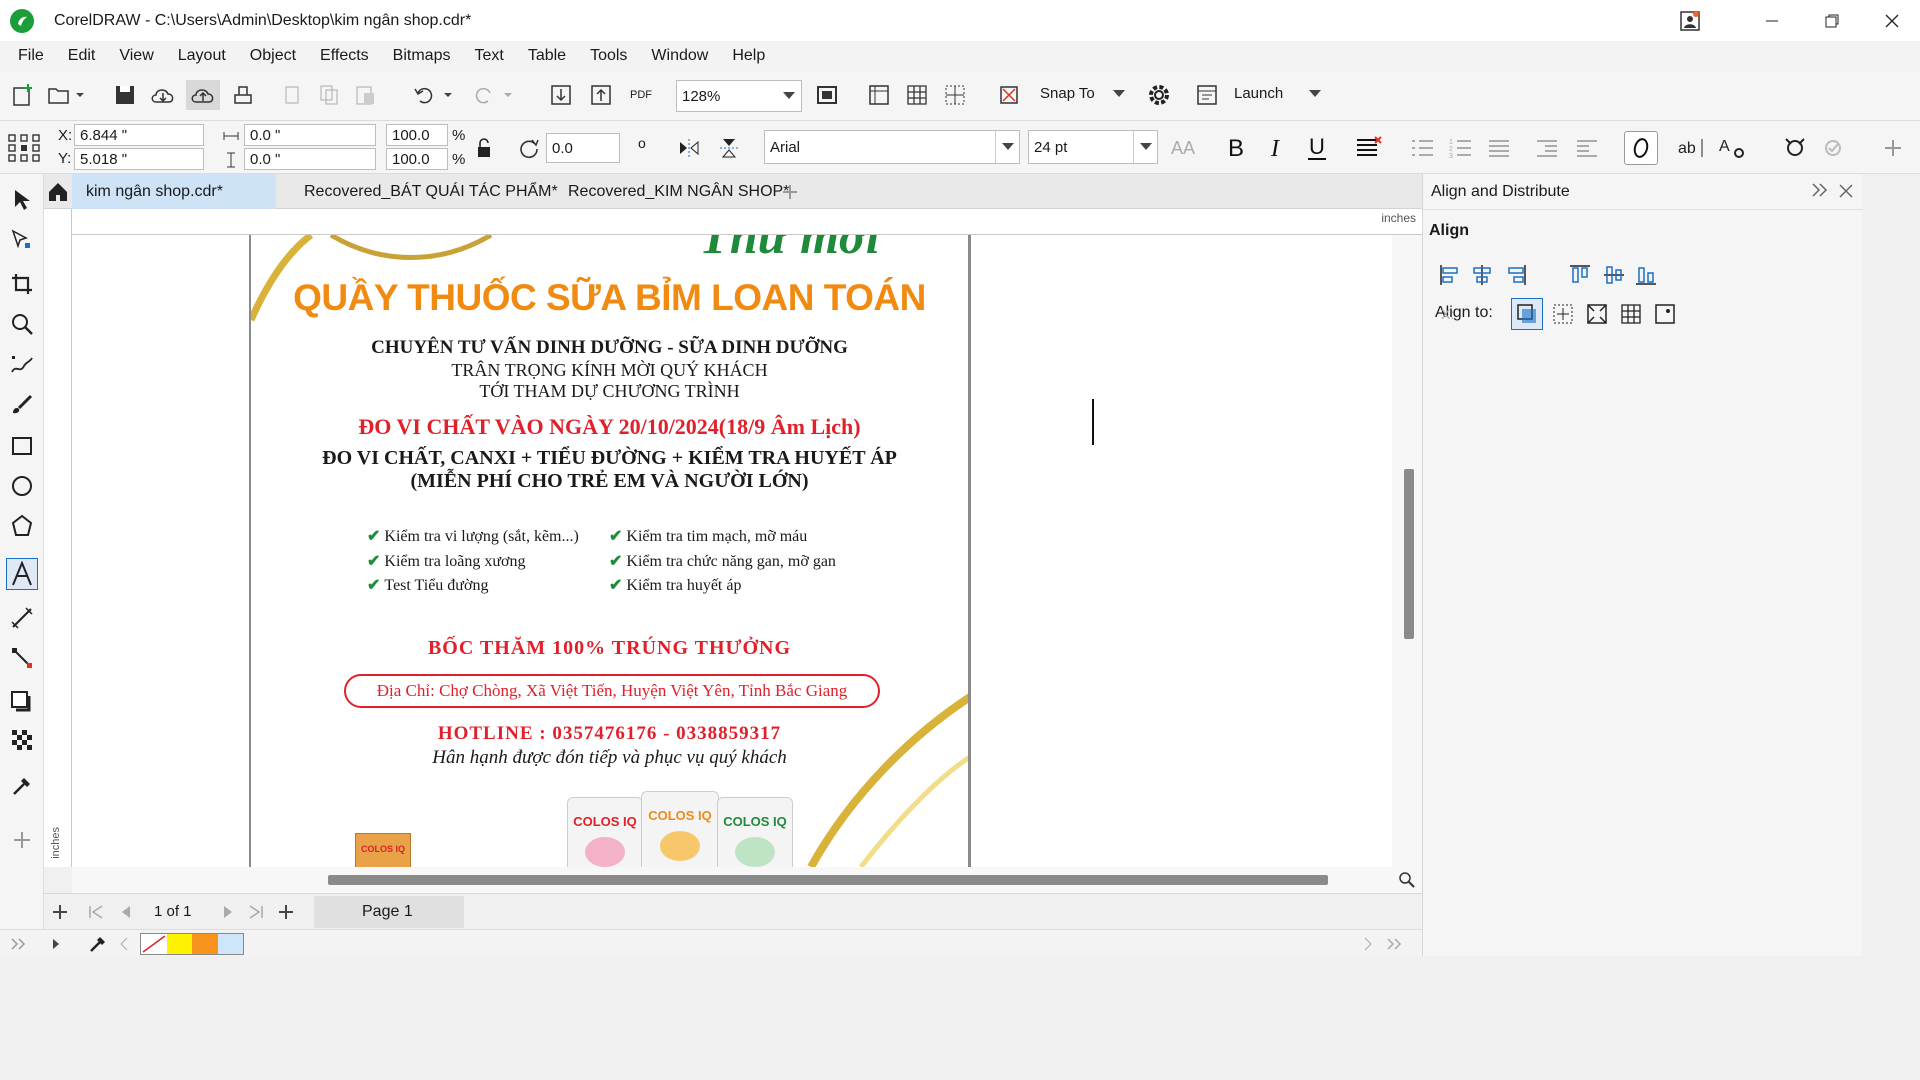  What do you see at coordinates (1317, 148) in the screenshot?
I see `underline-icon: U` at bounding box center [1317, 148].